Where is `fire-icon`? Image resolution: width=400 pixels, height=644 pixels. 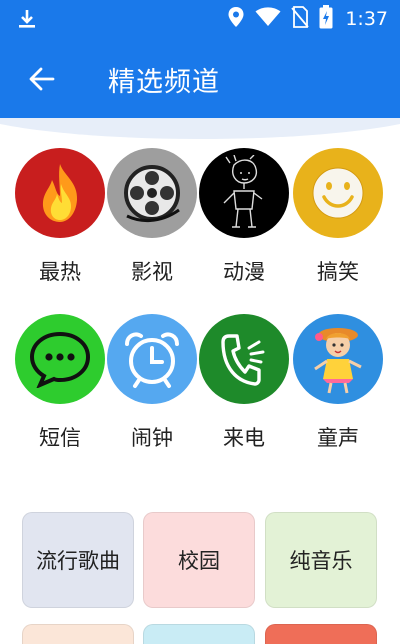
fire-icon is located at coordinates (60, 193).